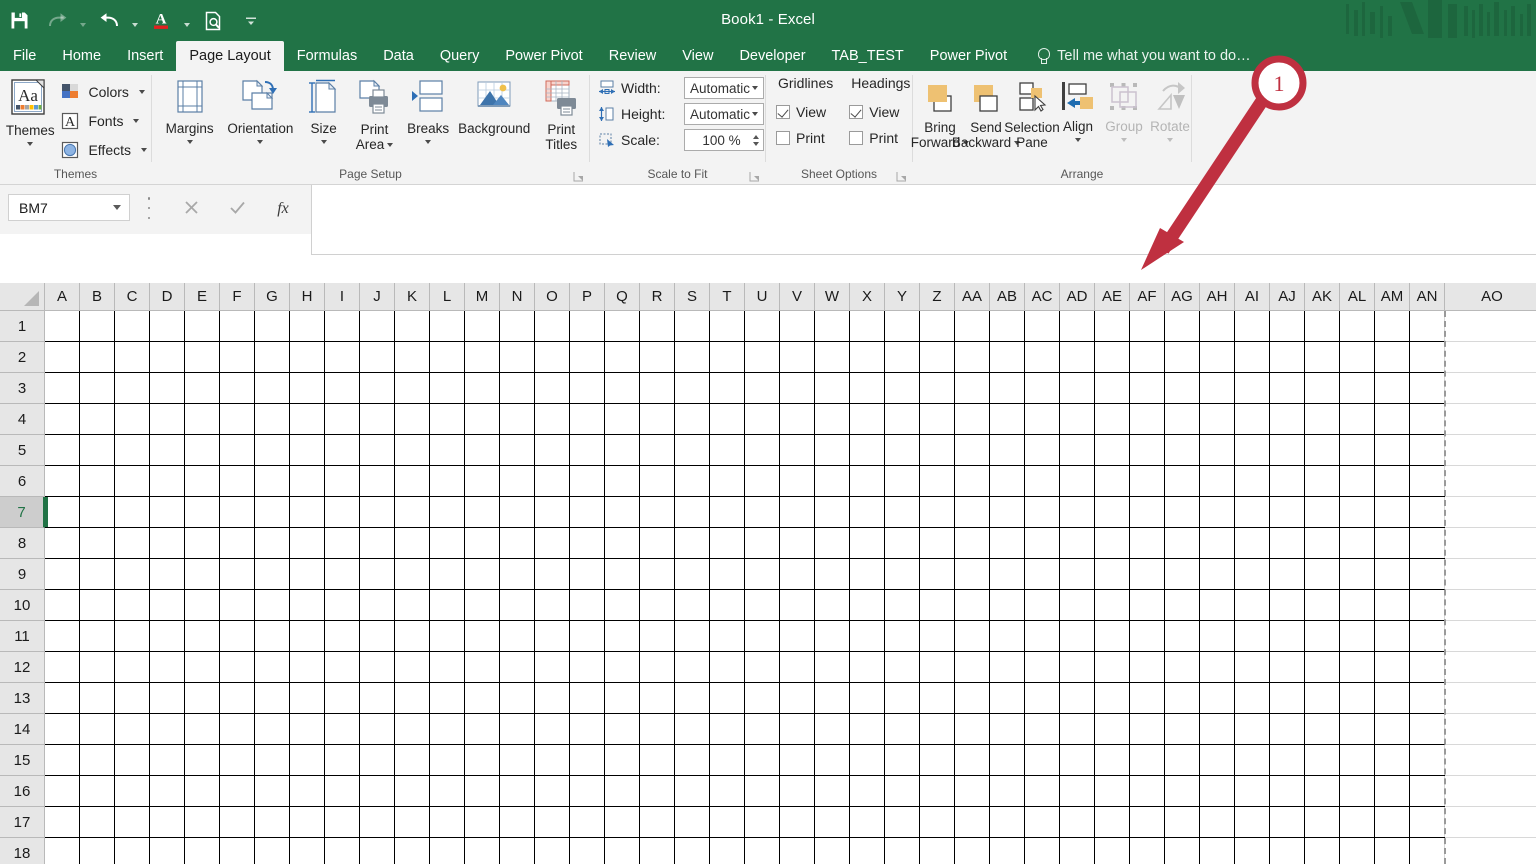  What do you see at coordinates (867, 297) in the screenshot?
I see `column-header-X: X` at bounding box center [867, 297].